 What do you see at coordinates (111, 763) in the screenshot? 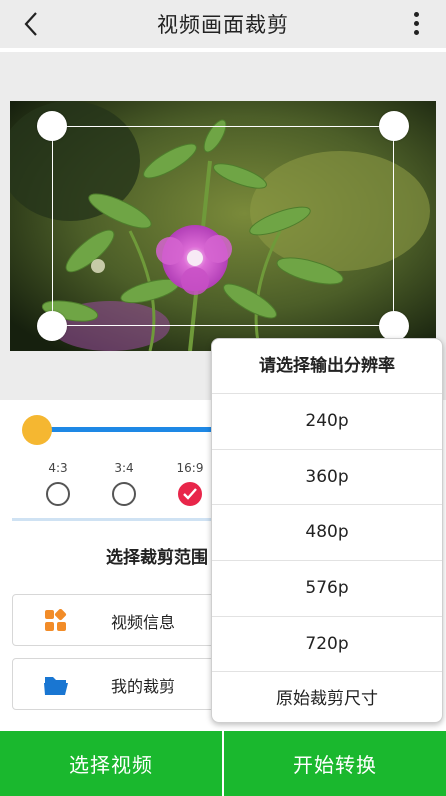
I see `select-video-button: 选择视频` at bounding box center [111, 763].